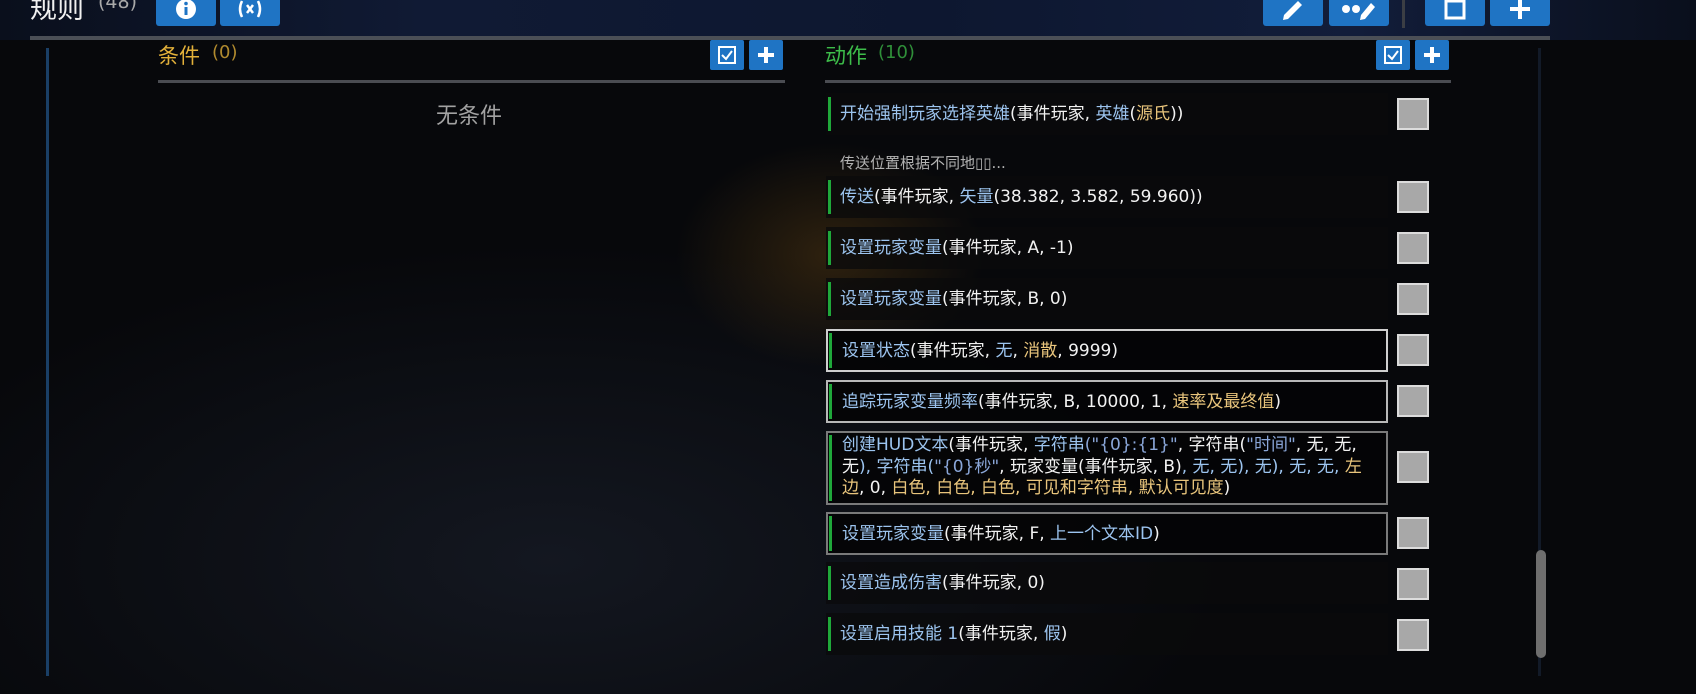 The height and width of the screenshot is (694, 1696). What do you see at coordinates (47, 362) in the screenshot?
I see `left-rail` at bounding box center [47, 362].